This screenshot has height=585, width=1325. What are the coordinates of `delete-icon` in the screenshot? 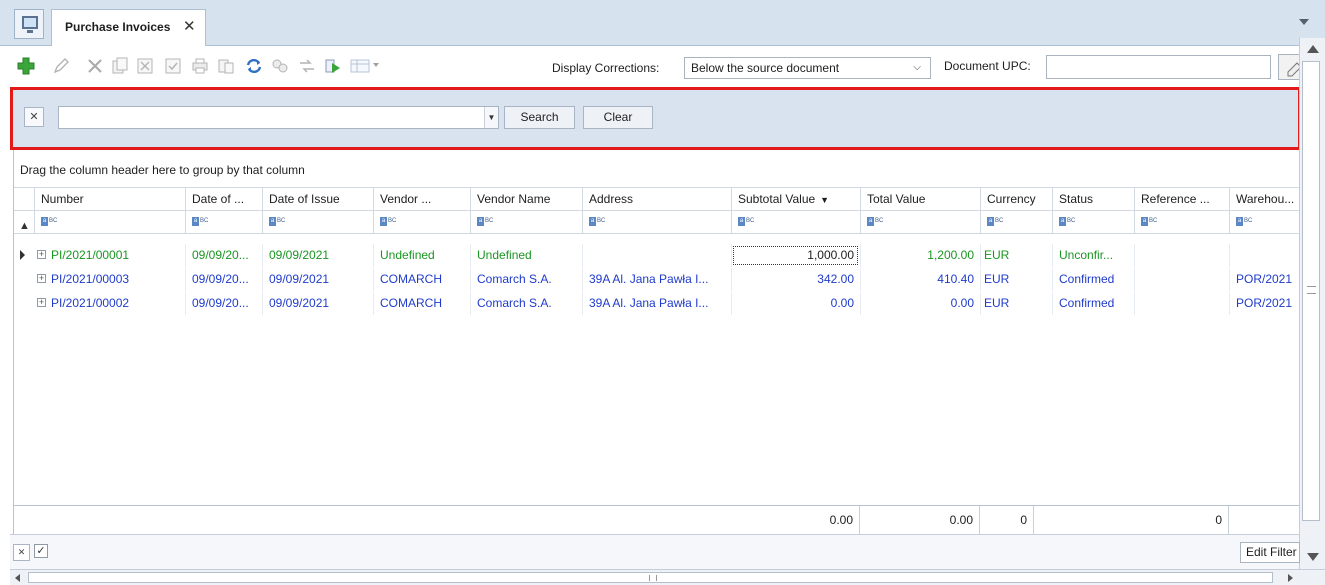 It's located at (95, 66).